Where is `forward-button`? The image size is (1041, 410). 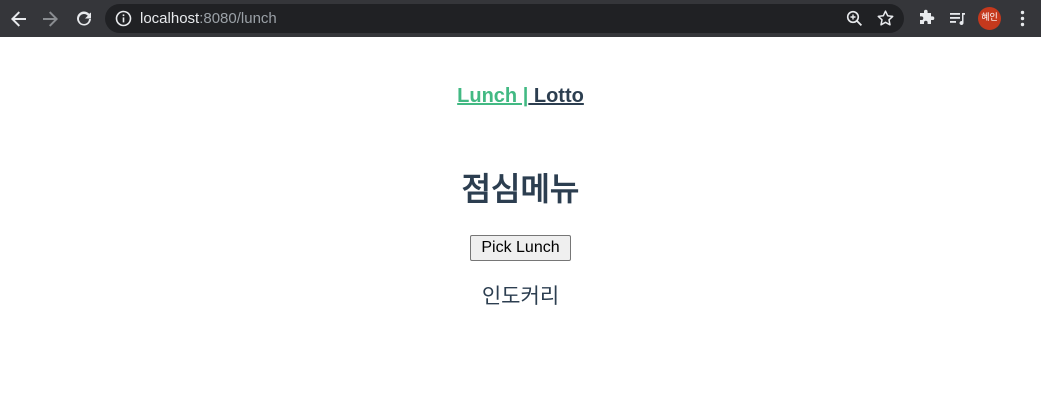
forward-button is located at coordinates (50, 19).